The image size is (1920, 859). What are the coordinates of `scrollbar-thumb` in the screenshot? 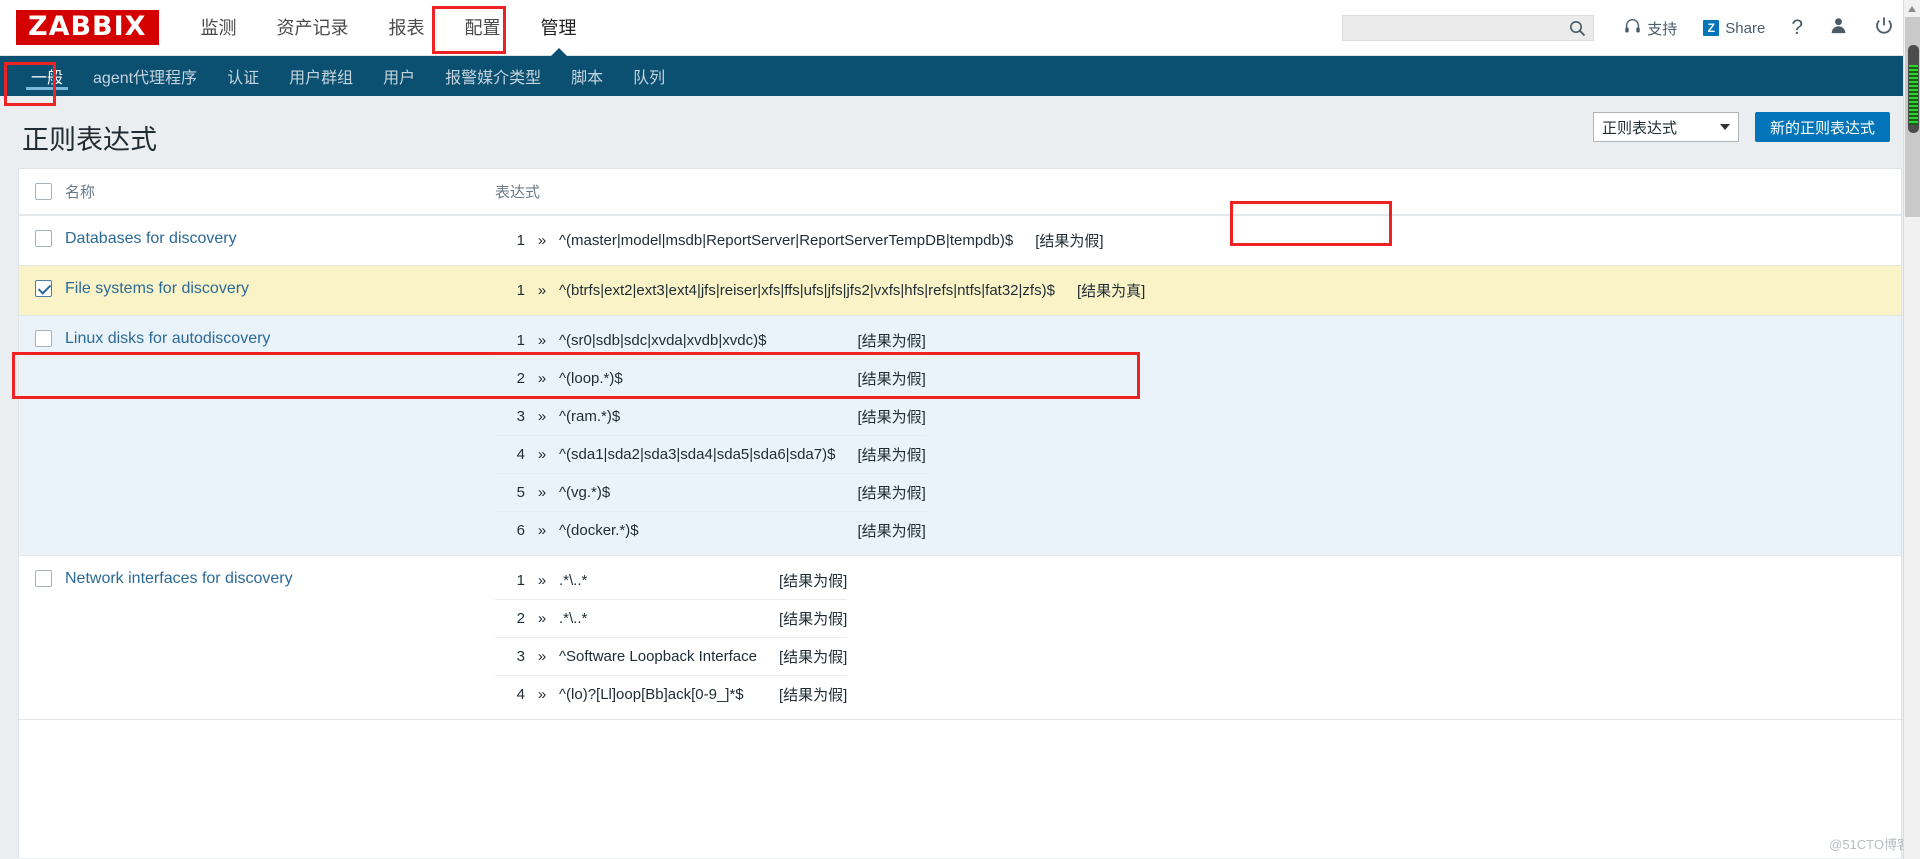 It's located at (1913, 89).